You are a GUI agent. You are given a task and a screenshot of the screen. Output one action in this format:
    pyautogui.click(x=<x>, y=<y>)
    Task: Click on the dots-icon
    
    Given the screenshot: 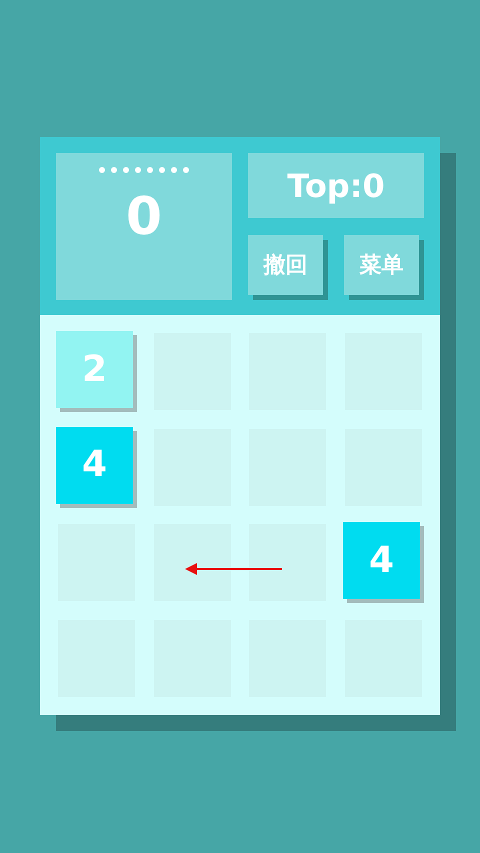 What is the action you would take?
    pyautogui.click(x=144, y=170)
    